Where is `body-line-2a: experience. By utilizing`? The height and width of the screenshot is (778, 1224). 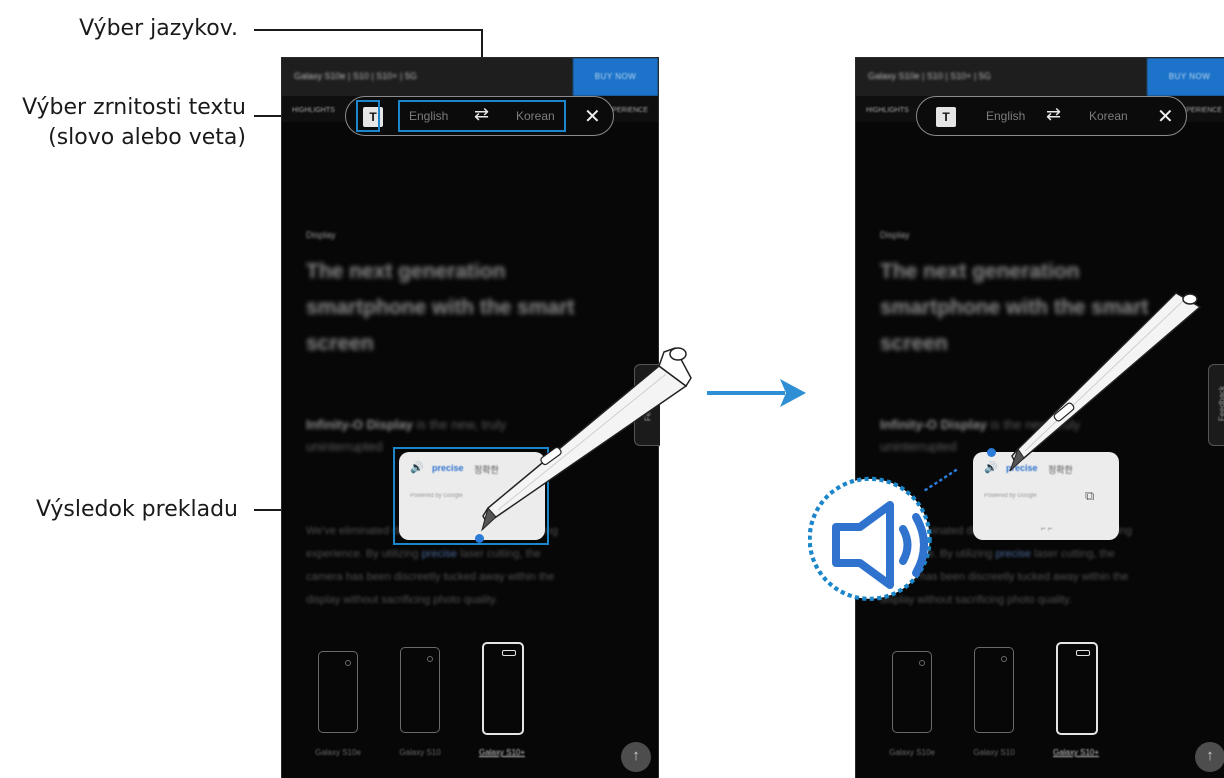 body-line-2a: experience. By utilizing is located at coordinates (364, 554).